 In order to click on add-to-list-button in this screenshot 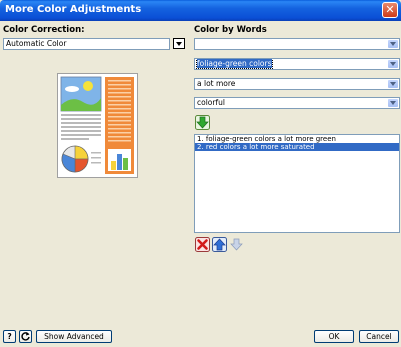, I will do `click(202, 122)`.